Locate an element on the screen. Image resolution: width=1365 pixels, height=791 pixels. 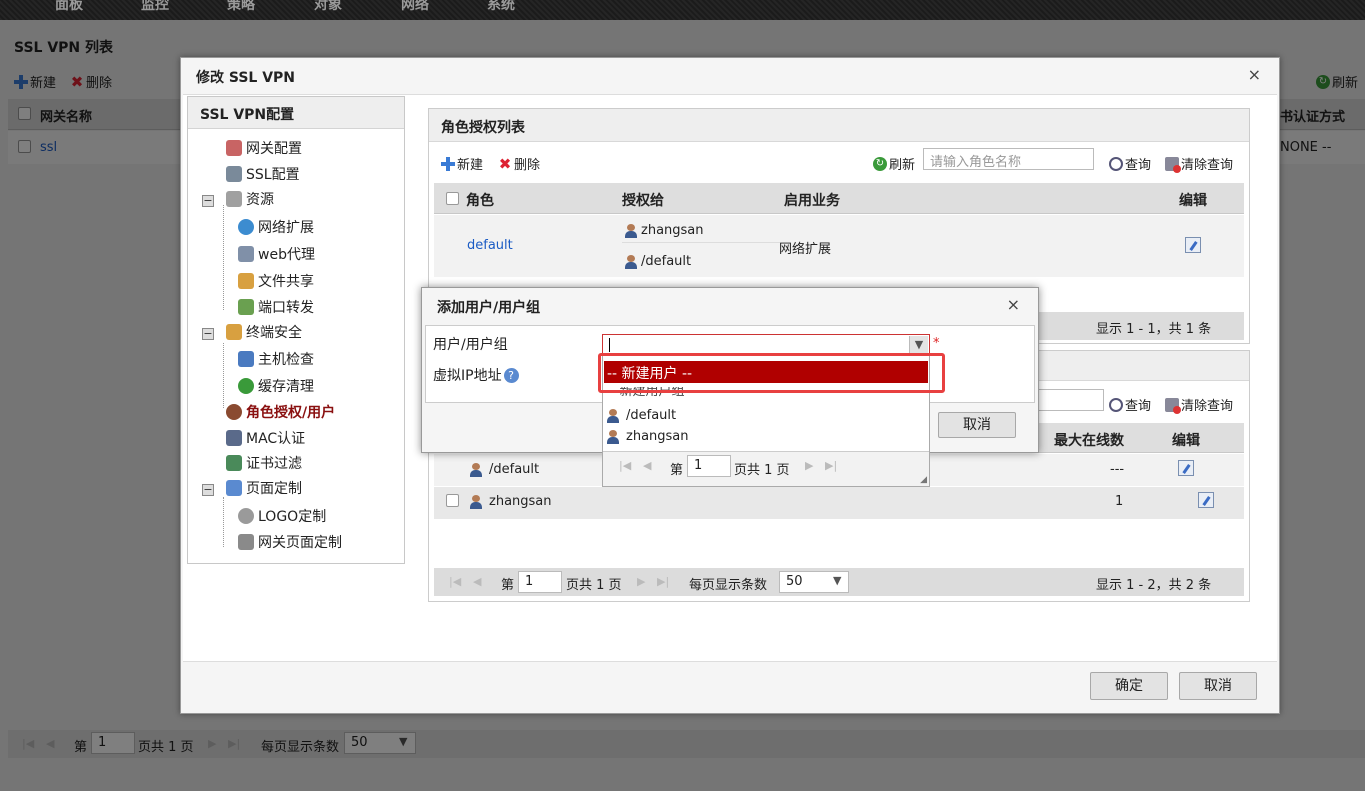
tree-item-ssl: SSL配置 is located at coordinates (263, 174).